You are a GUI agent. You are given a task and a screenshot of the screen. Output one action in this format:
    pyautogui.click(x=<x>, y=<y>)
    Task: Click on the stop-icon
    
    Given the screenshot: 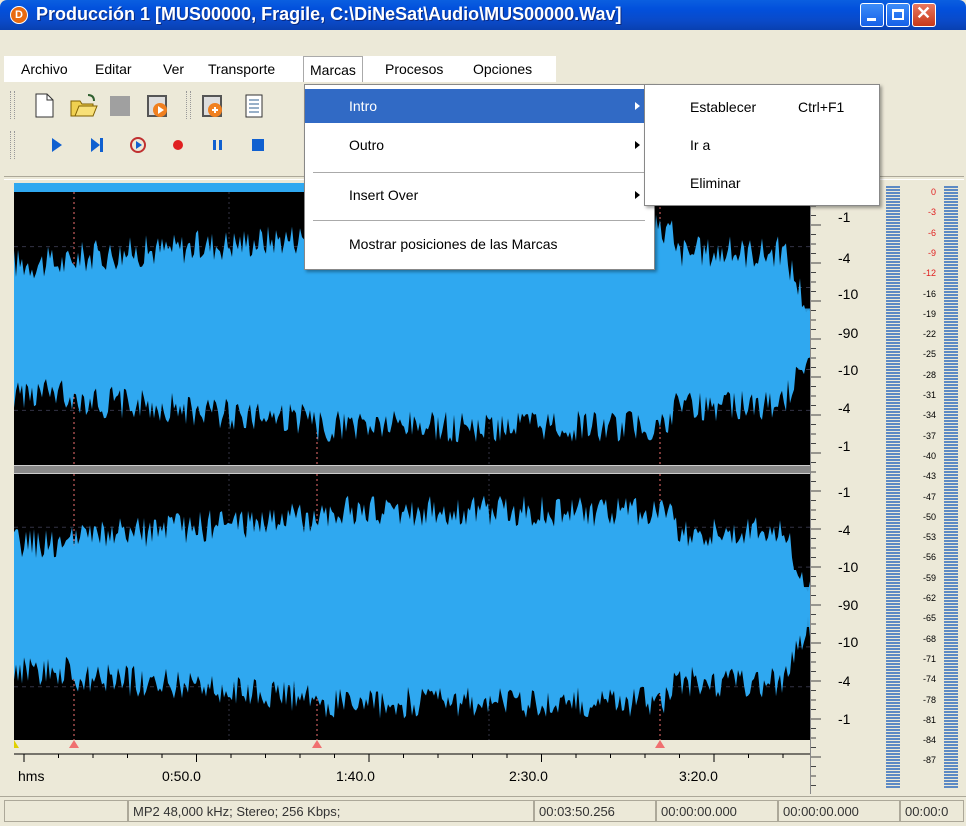 What is the action you would take?
    pyautogui.click(x=258, y=145)
    